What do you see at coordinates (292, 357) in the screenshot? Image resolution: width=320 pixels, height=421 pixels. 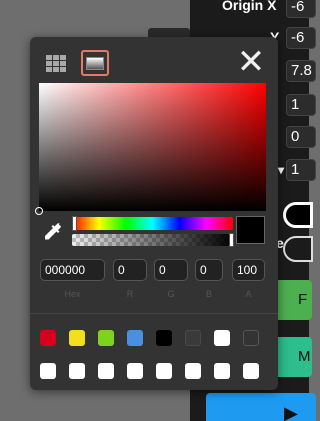 I see `teal-action-button: M` at bounding box center [292, 357].